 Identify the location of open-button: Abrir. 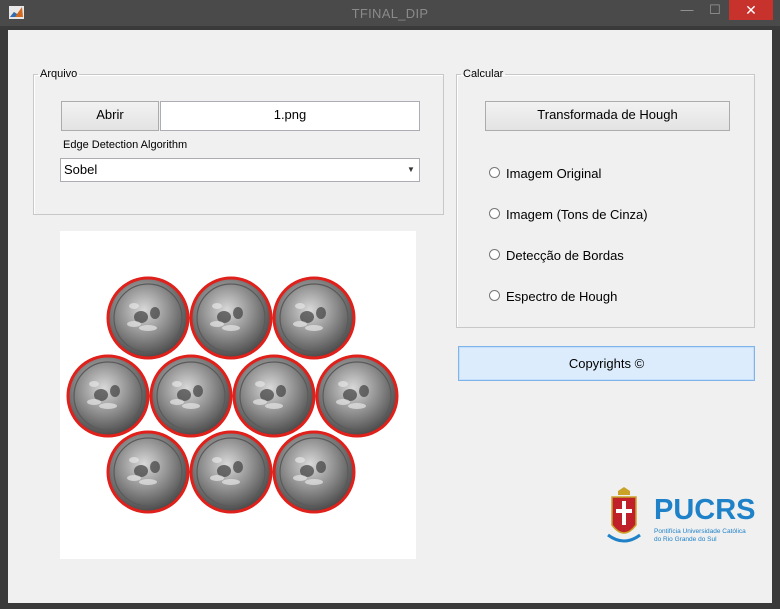
(110, 116).